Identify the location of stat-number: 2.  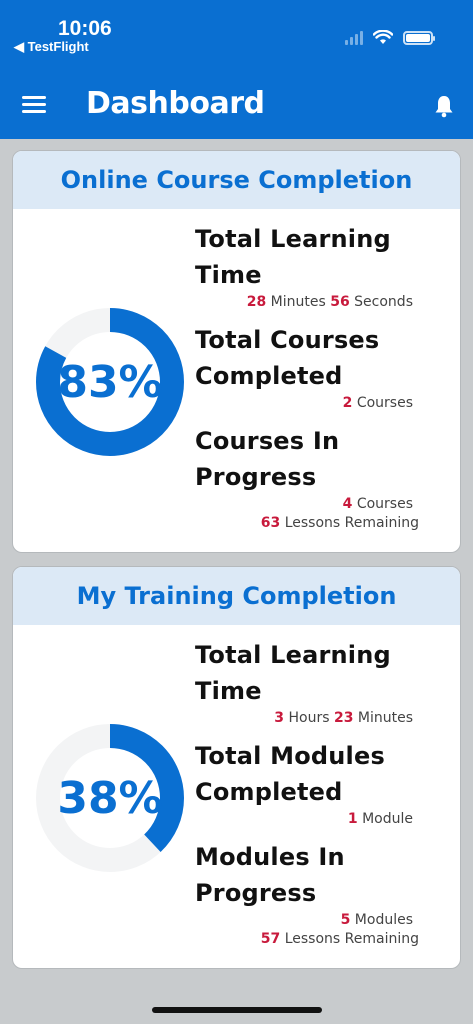
(347, 403).